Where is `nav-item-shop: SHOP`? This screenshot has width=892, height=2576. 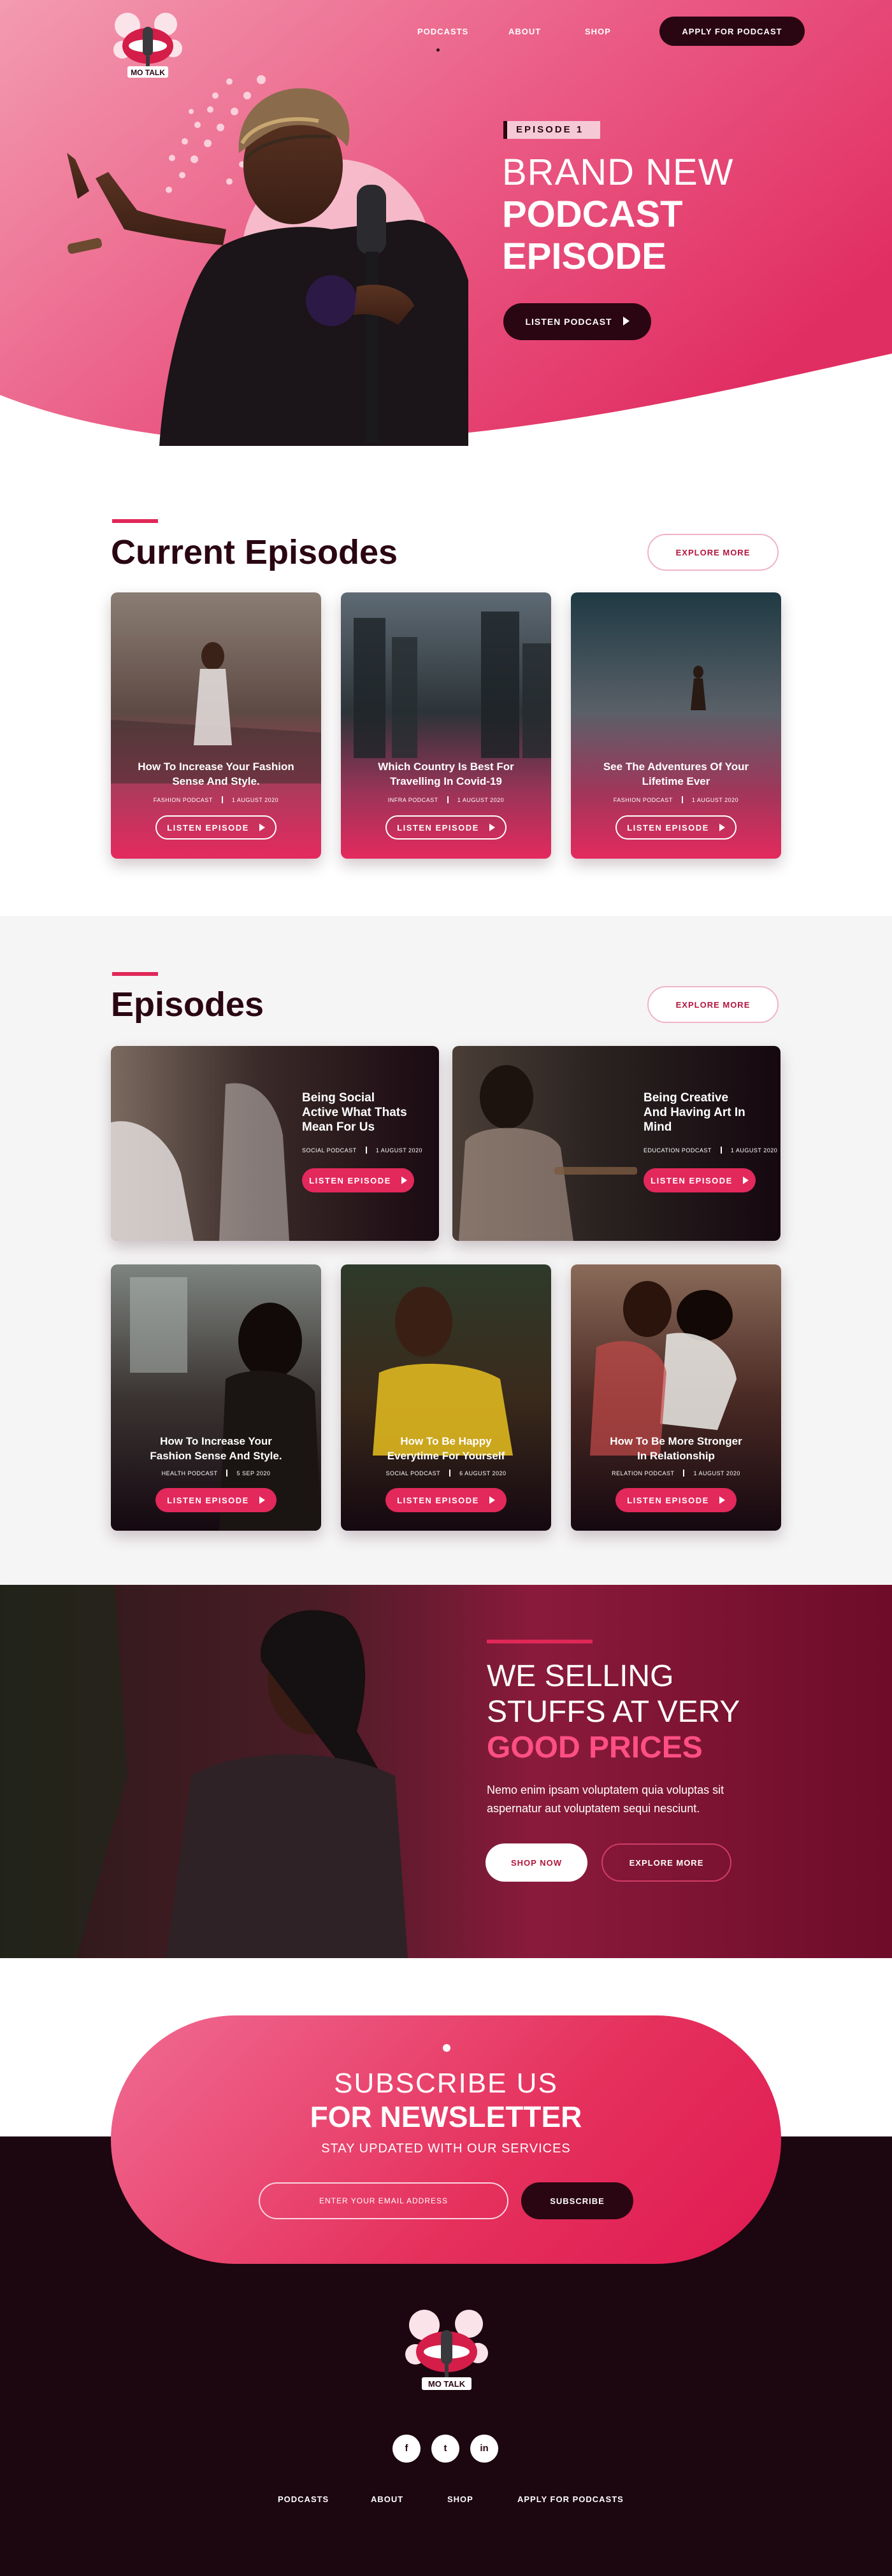
nav-item-shop: SHOP is located at coordinates (598, 32).